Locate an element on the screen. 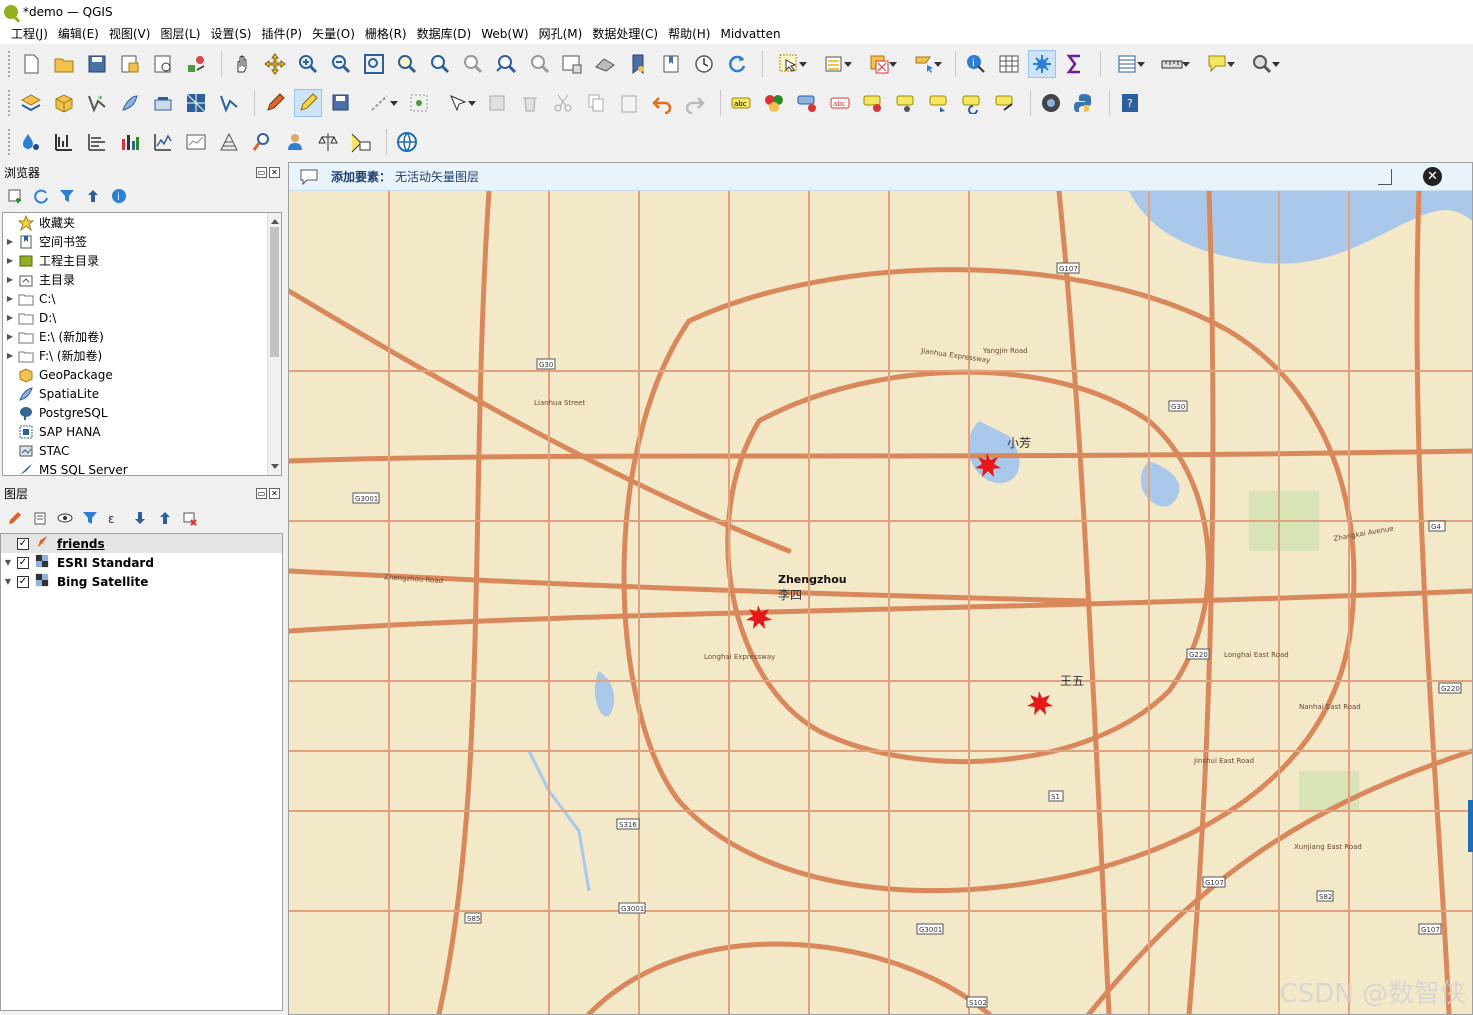 This screenshot has height=1015, width=1473. right-edge-tab is located at coordinates (1470, 826).